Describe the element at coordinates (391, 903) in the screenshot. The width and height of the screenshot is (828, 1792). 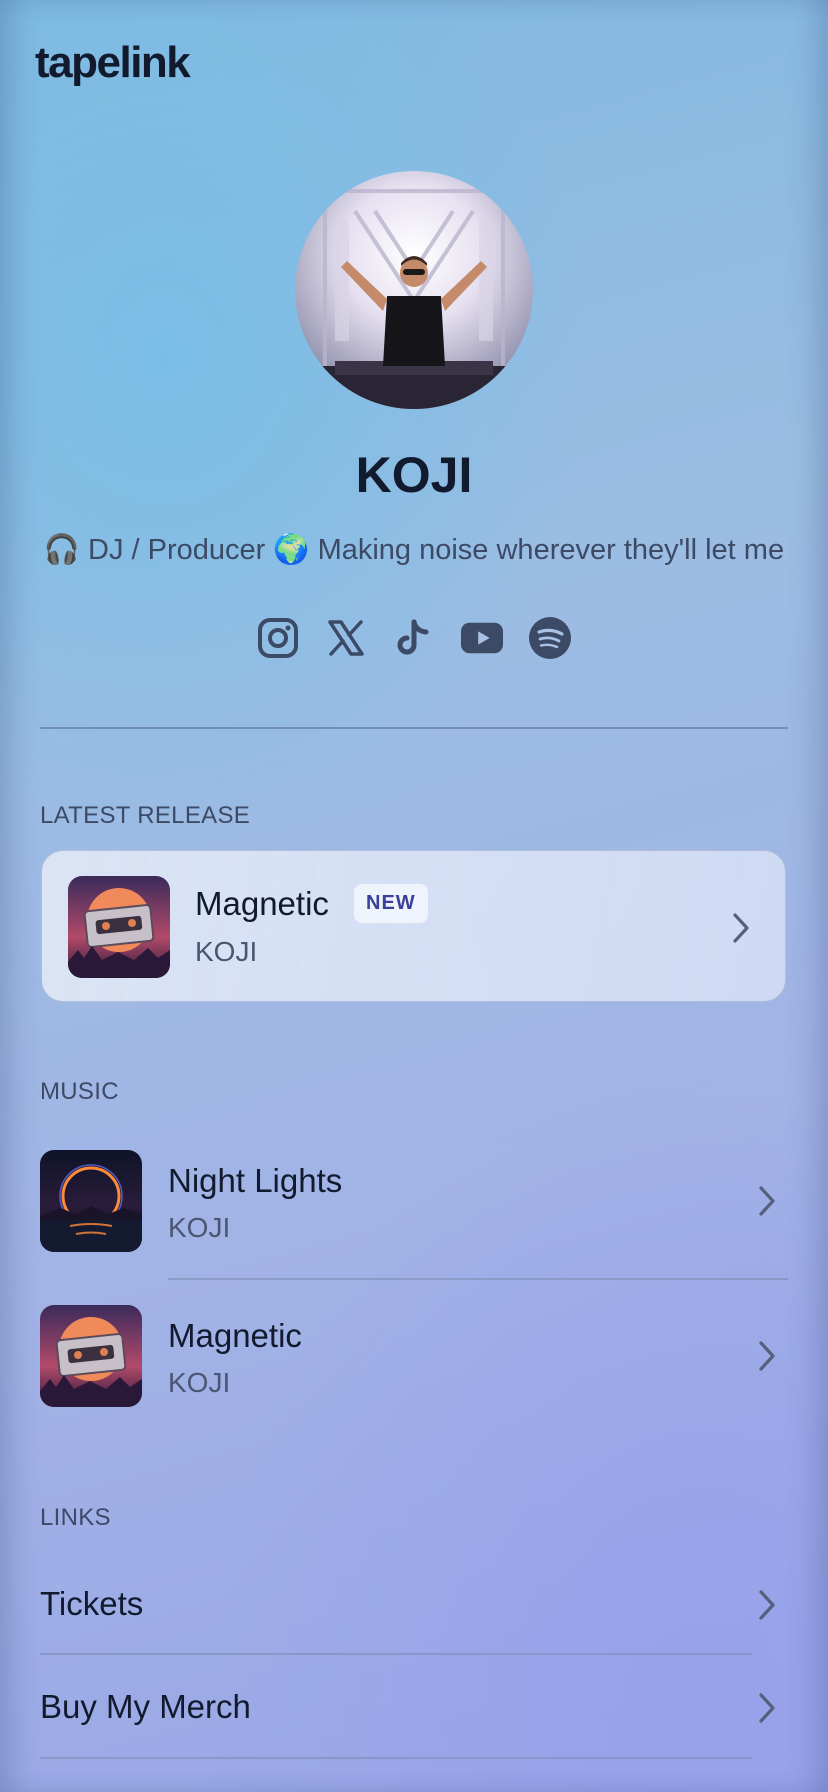
I see `new-badge: NEW` at that location.